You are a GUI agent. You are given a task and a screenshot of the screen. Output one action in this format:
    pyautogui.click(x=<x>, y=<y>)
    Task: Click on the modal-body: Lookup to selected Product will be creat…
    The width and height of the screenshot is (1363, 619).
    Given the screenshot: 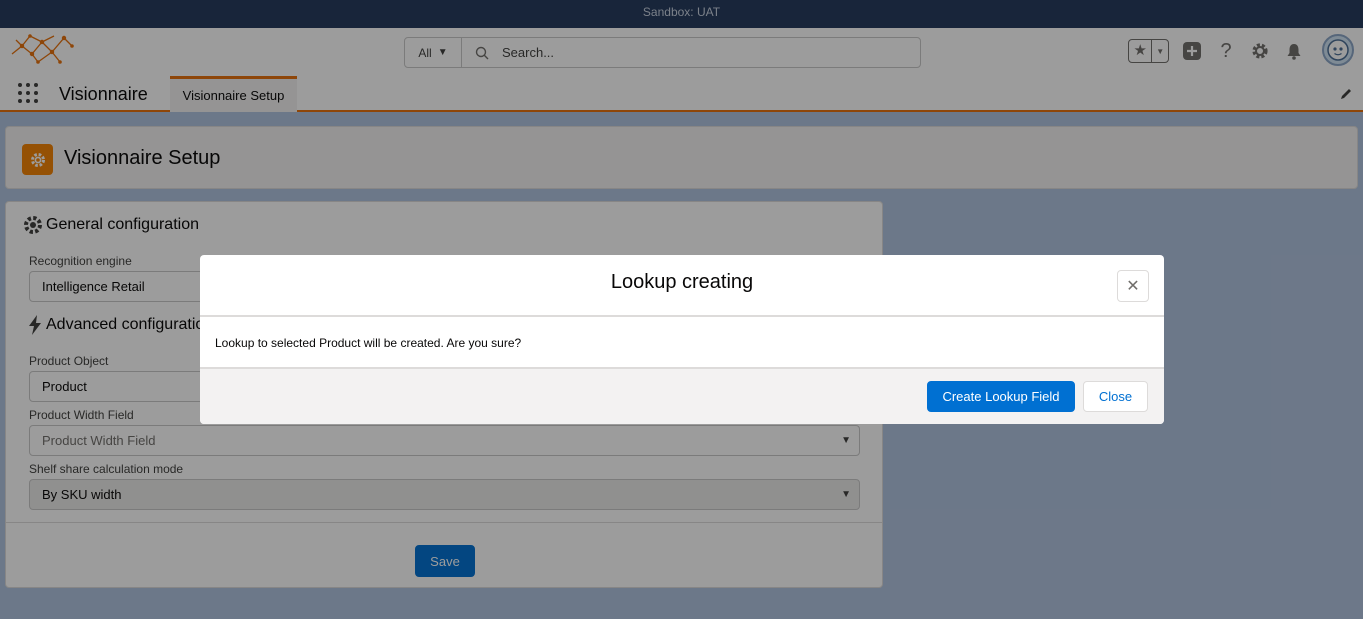 What is the action you would take?
    pyautogui.click(x=682, y=342)
    